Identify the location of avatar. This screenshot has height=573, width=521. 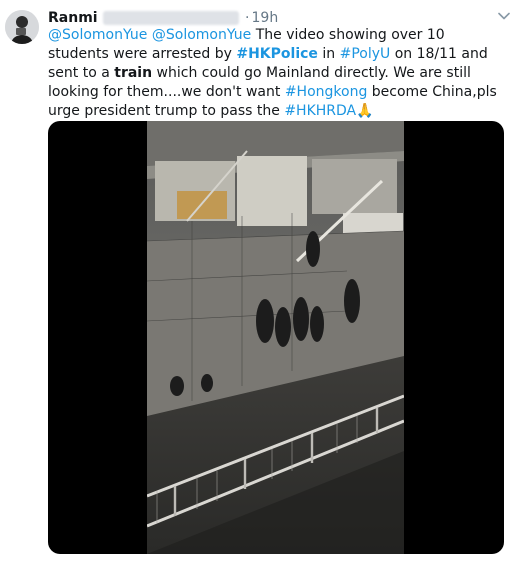
(22, 27).